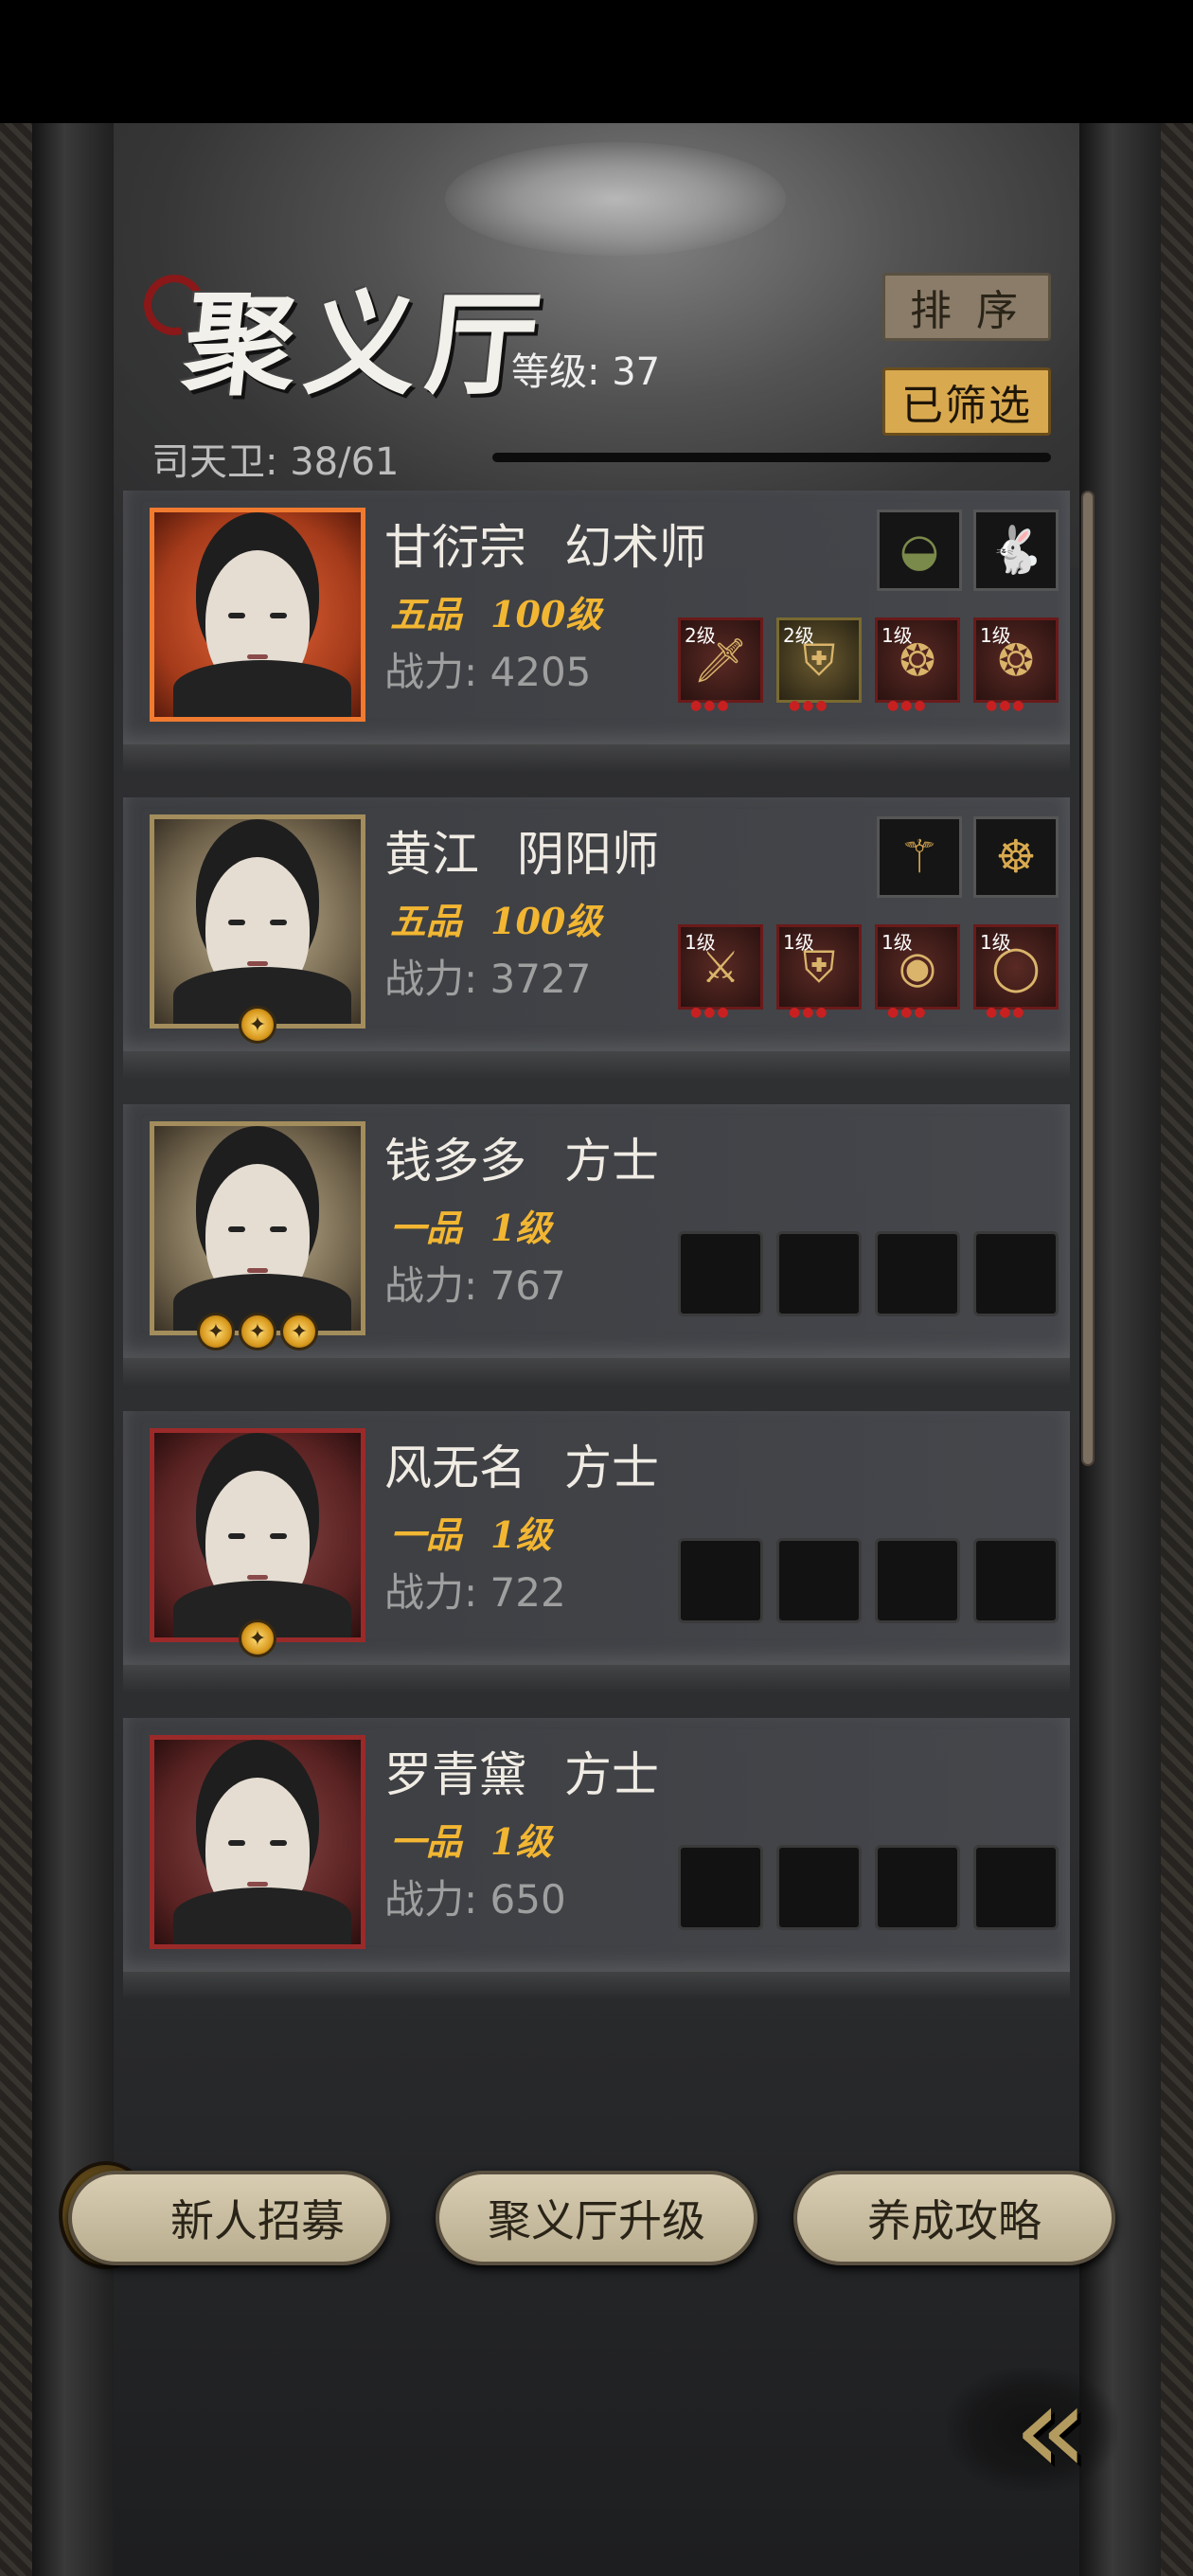 The width and height of the screenshot is (1193, 2576). What do you see at coordinates (819, 665) in the screenshot?
I see `equipment-slot: 2级 ⛨ ●●●` at bounding box center [819, 665].